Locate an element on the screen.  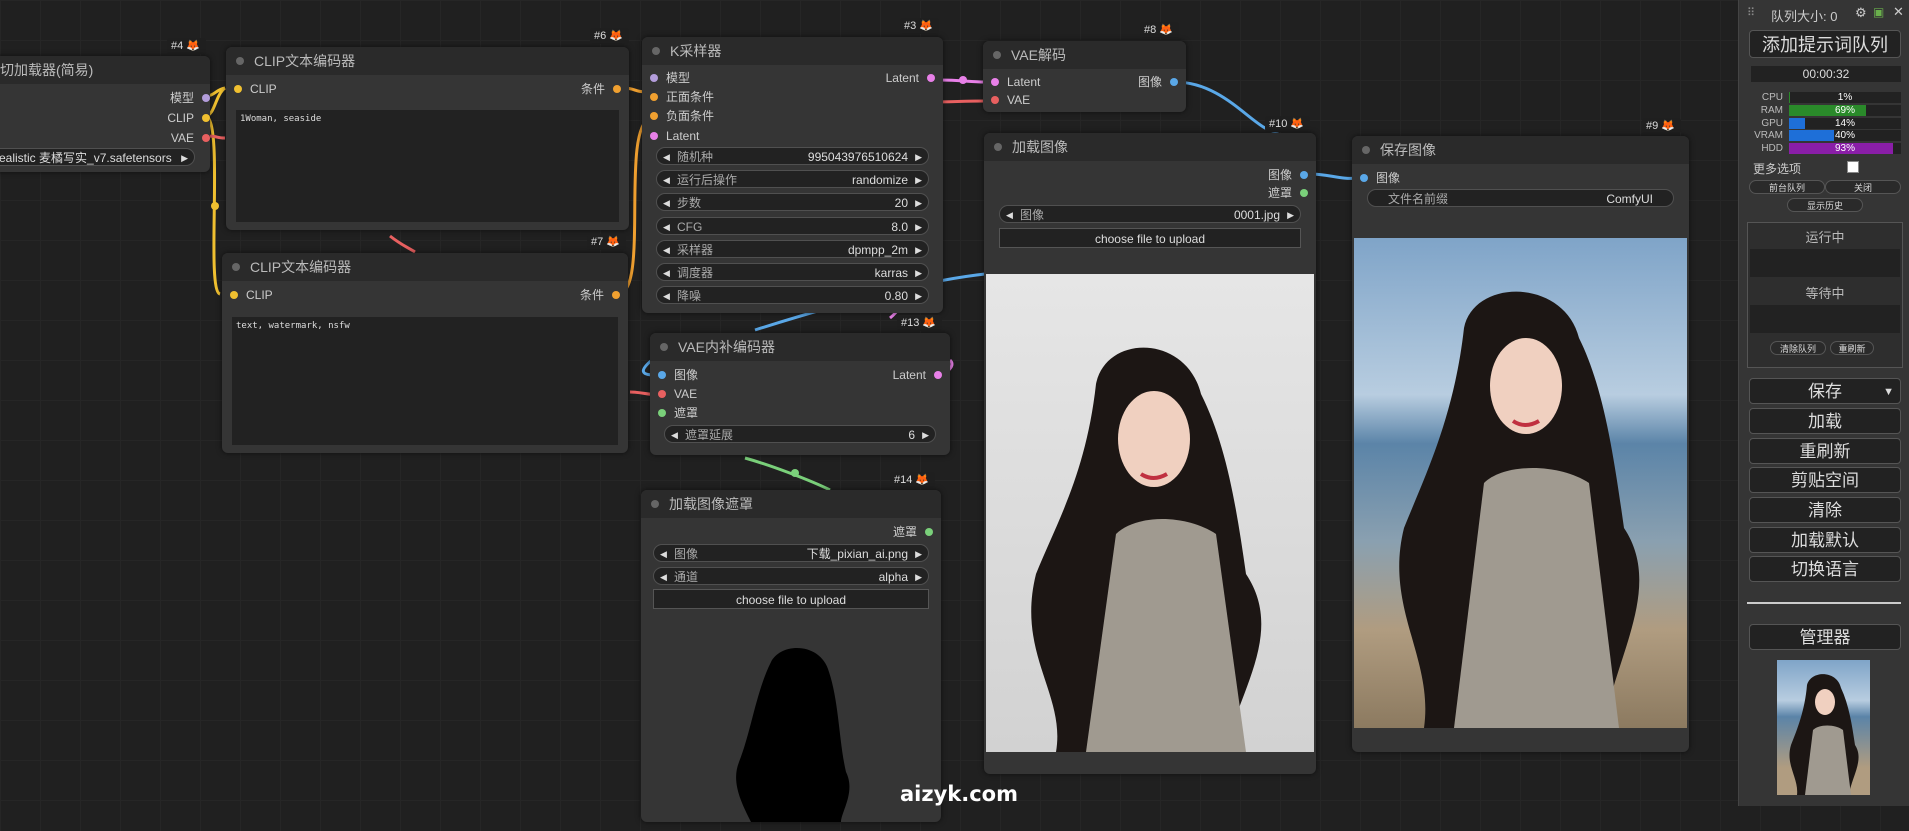
clip-text-encode-positive-node: CLIP文本编码器 CLIP 条件 1Woman, seaside is located at coordinates (427, 138).